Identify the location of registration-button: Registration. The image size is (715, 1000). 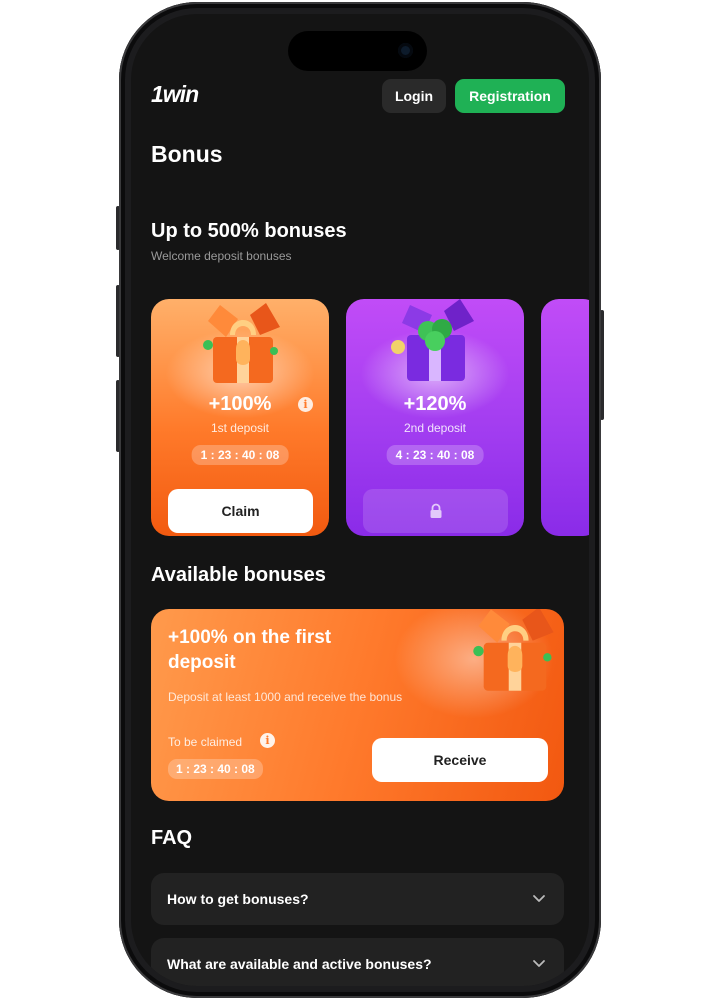
(510, 96).